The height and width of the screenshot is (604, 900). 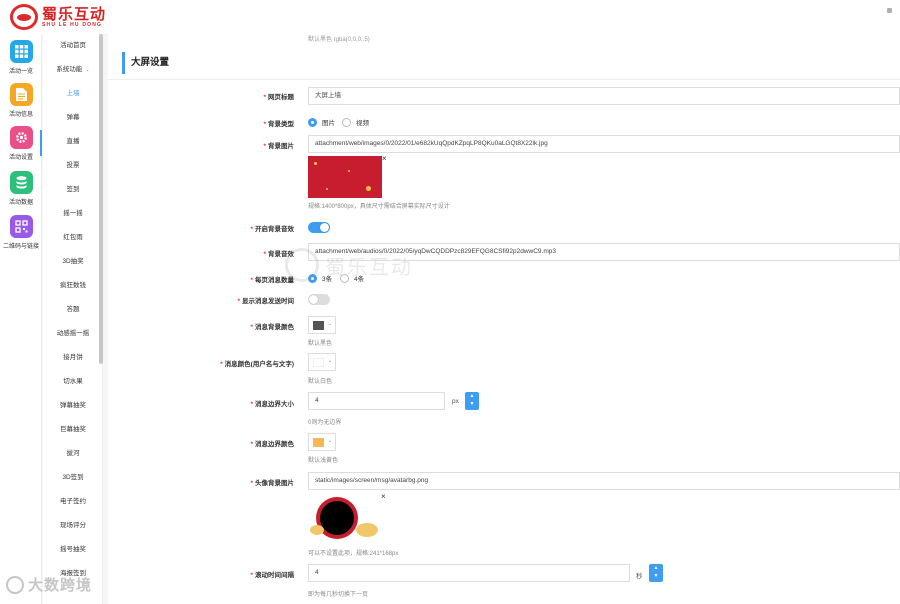 What do you see at coordinates (323, 461) in the screenshot?
I see `border-color-hint: 默认浅黄色` at bounding box center [323, 461].